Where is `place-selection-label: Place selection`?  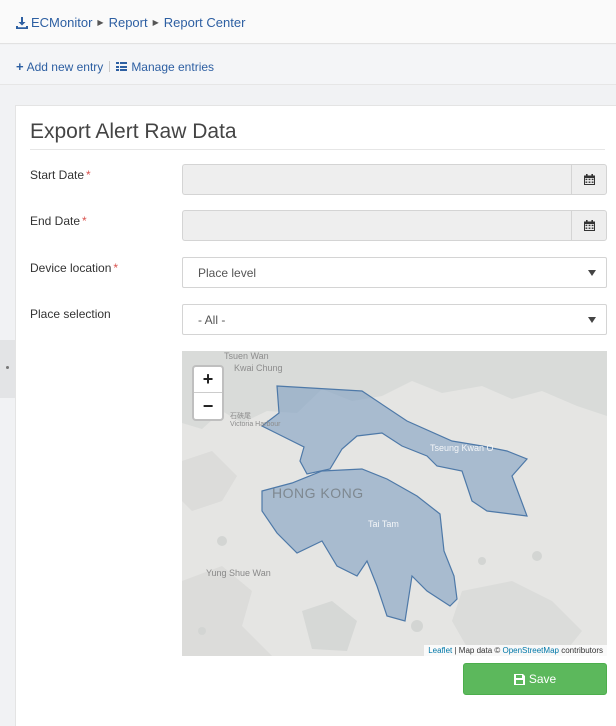
place-selection-label: Place selection is located at coordinates (70, 314).